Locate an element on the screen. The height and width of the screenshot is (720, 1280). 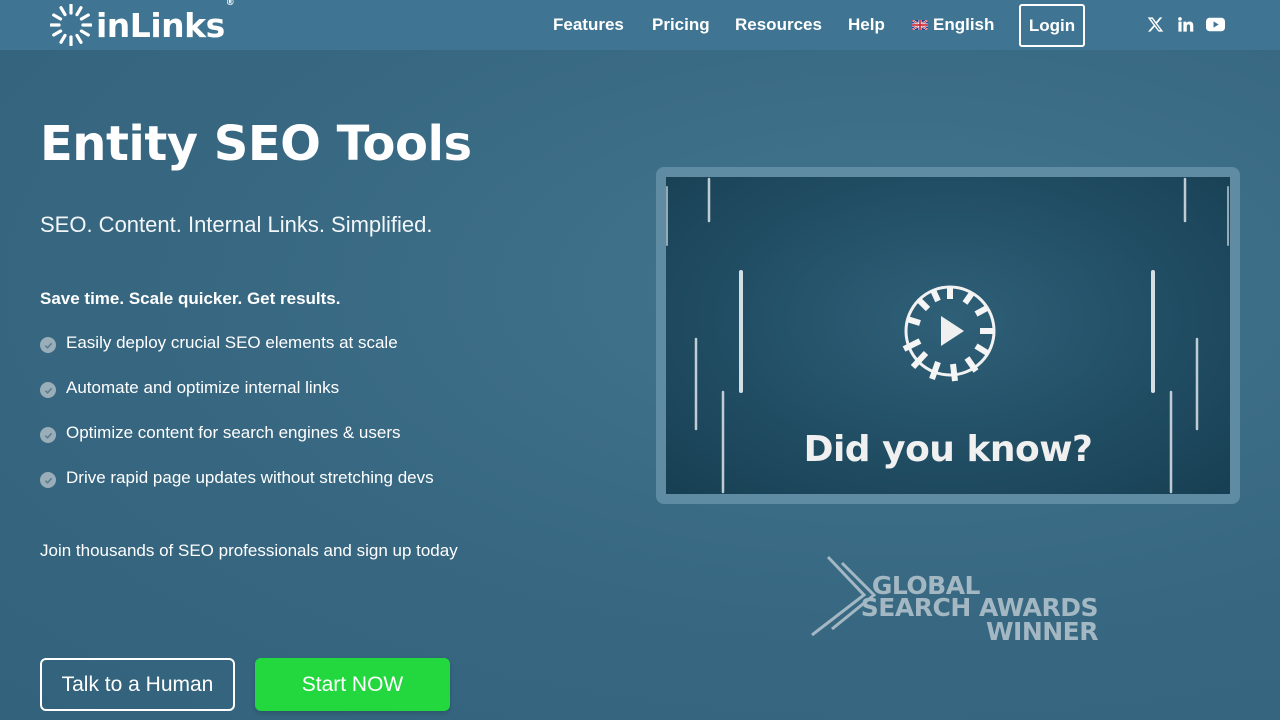
x-icon is located at coordinates (1155, 24).